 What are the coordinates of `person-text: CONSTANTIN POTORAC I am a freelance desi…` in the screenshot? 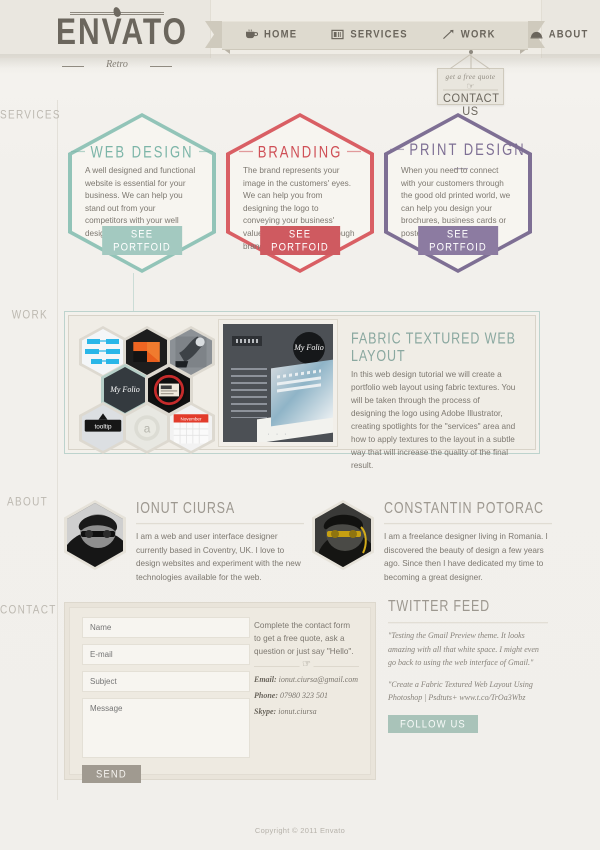 It's located at (468, 541).